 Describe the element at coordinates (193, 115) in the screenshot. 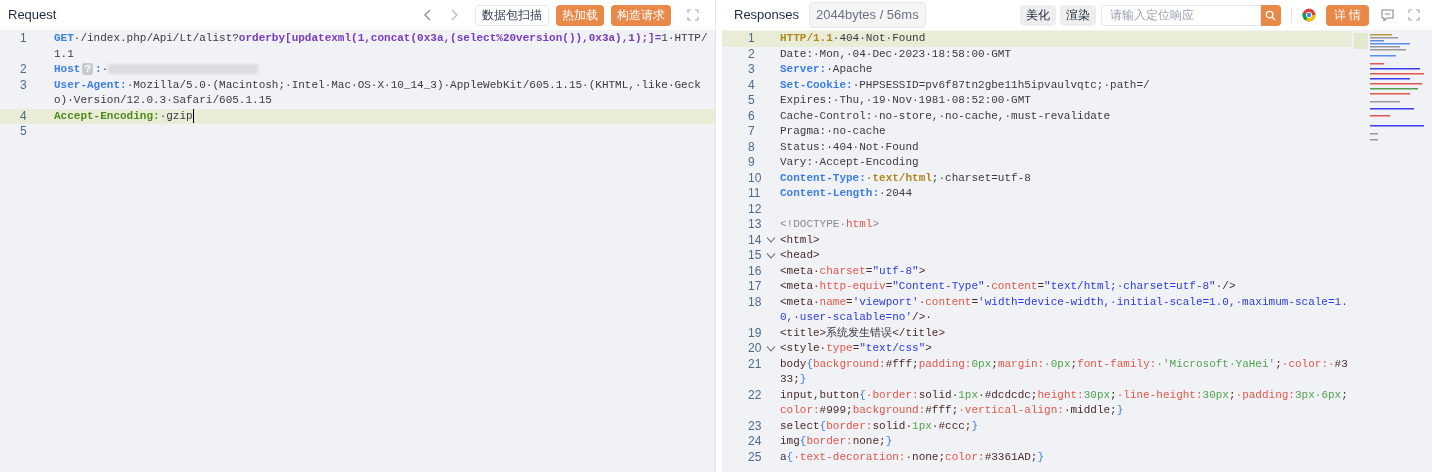

I see `text-cursor` at that location.